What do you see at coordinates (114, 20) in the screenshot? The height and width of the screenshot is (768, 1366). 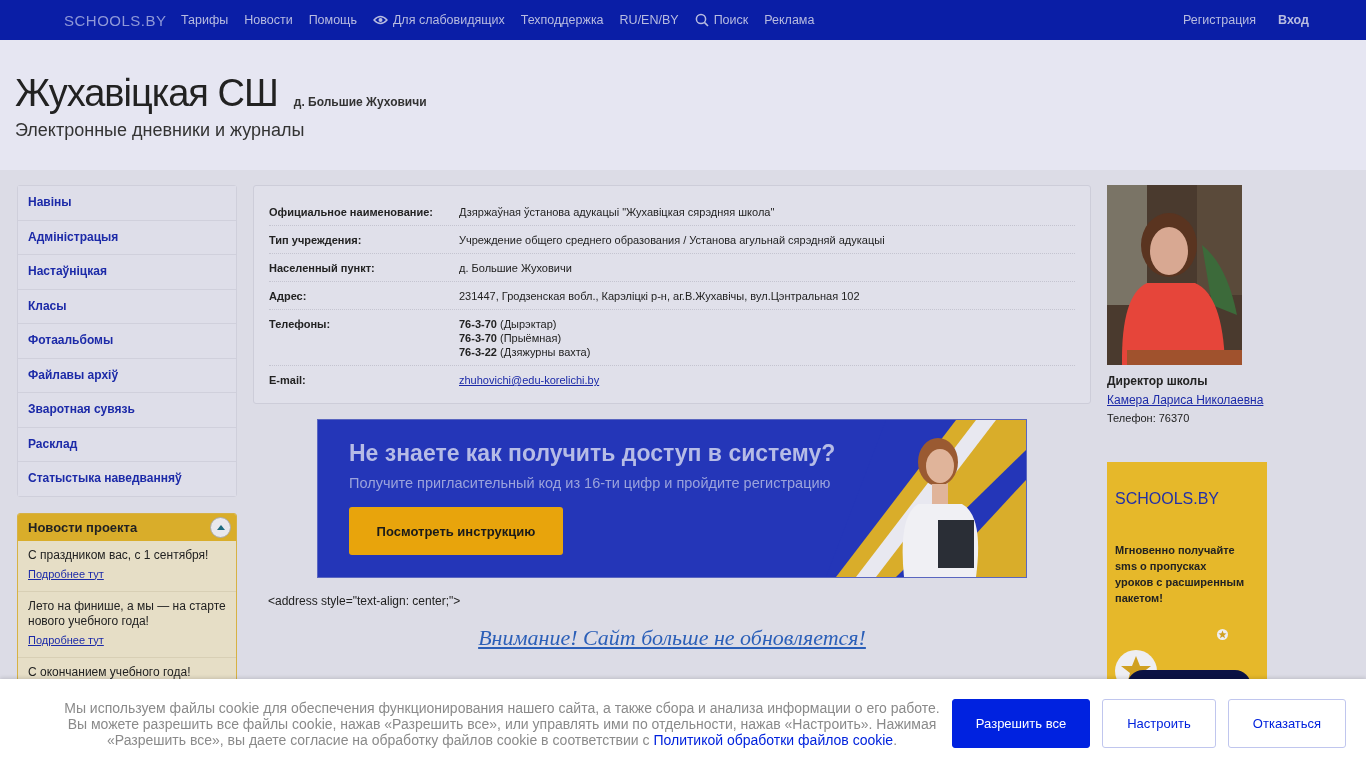 I see `site-logo: SCHOOLS.BY` at bounding box center [114, 20].